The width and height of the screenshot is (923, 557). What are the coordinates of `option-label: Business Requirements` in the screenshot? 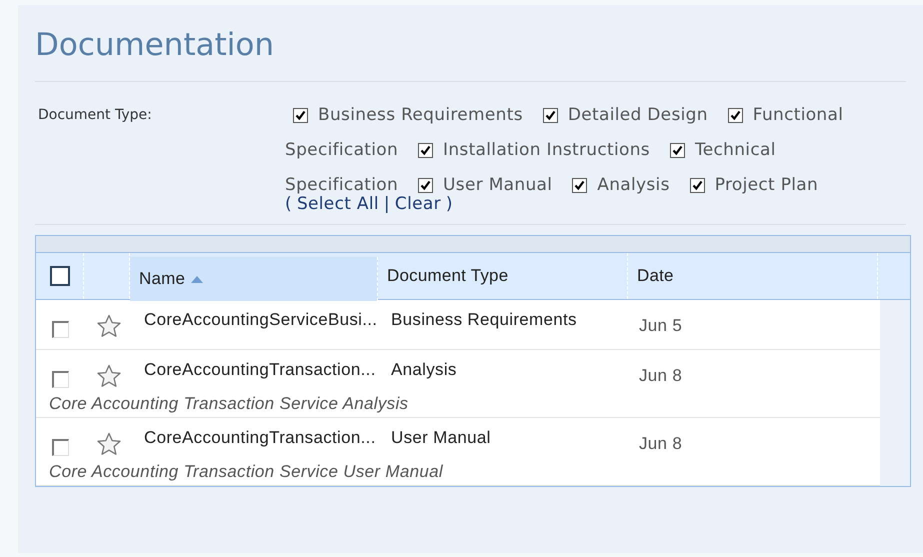 It's located at (420, 115).